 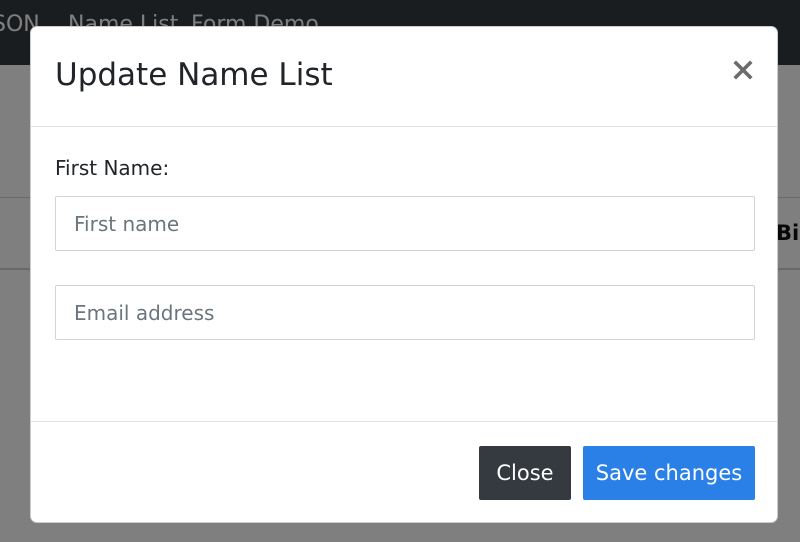 I want to click on modal-title: Update Name List, so click(x=194, y=75).